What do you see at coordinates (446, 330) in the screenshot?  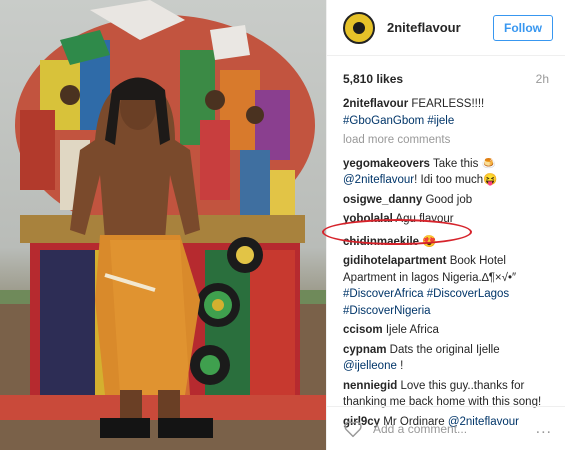 I see `comment-item: ccisom Ijele Africa` at bounding box center [446, 330].